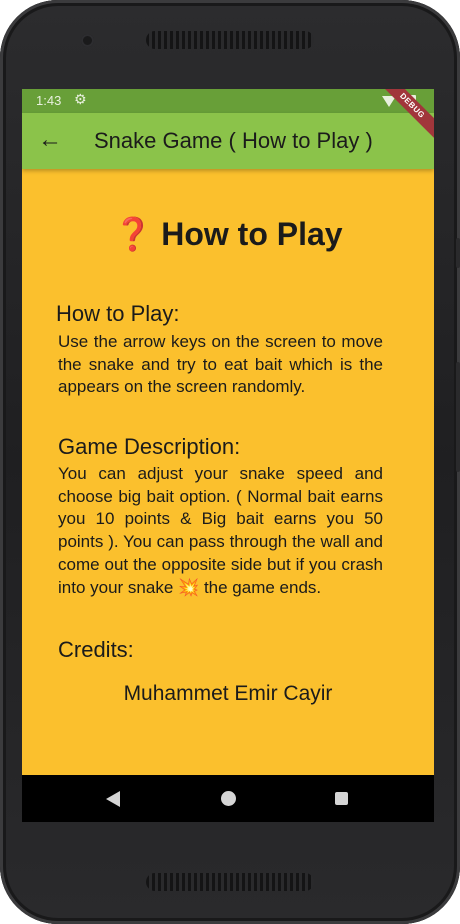 This screenshot has height=924, width=460. What do you see at coordinates (80, 99) in the screenshot?
I see `gear-icon: ⚙` at bounding box center [80, 99].